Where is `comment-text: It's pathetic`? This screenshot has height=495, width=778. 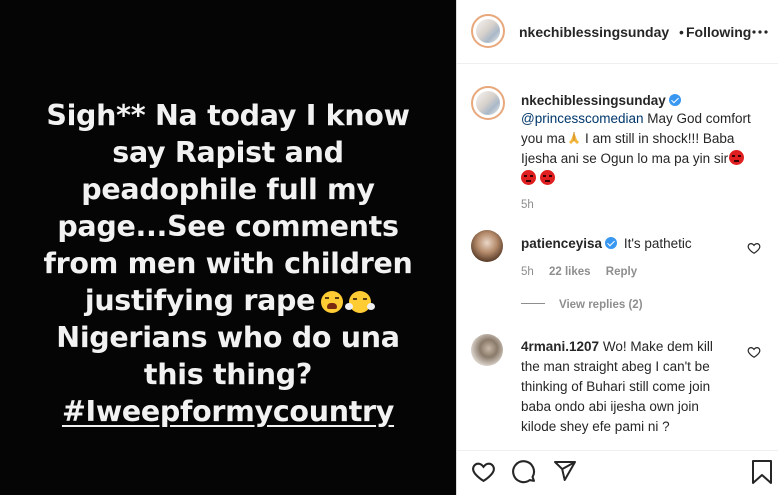 comment-text: It's pathetic is located at coordinates (657, 243).